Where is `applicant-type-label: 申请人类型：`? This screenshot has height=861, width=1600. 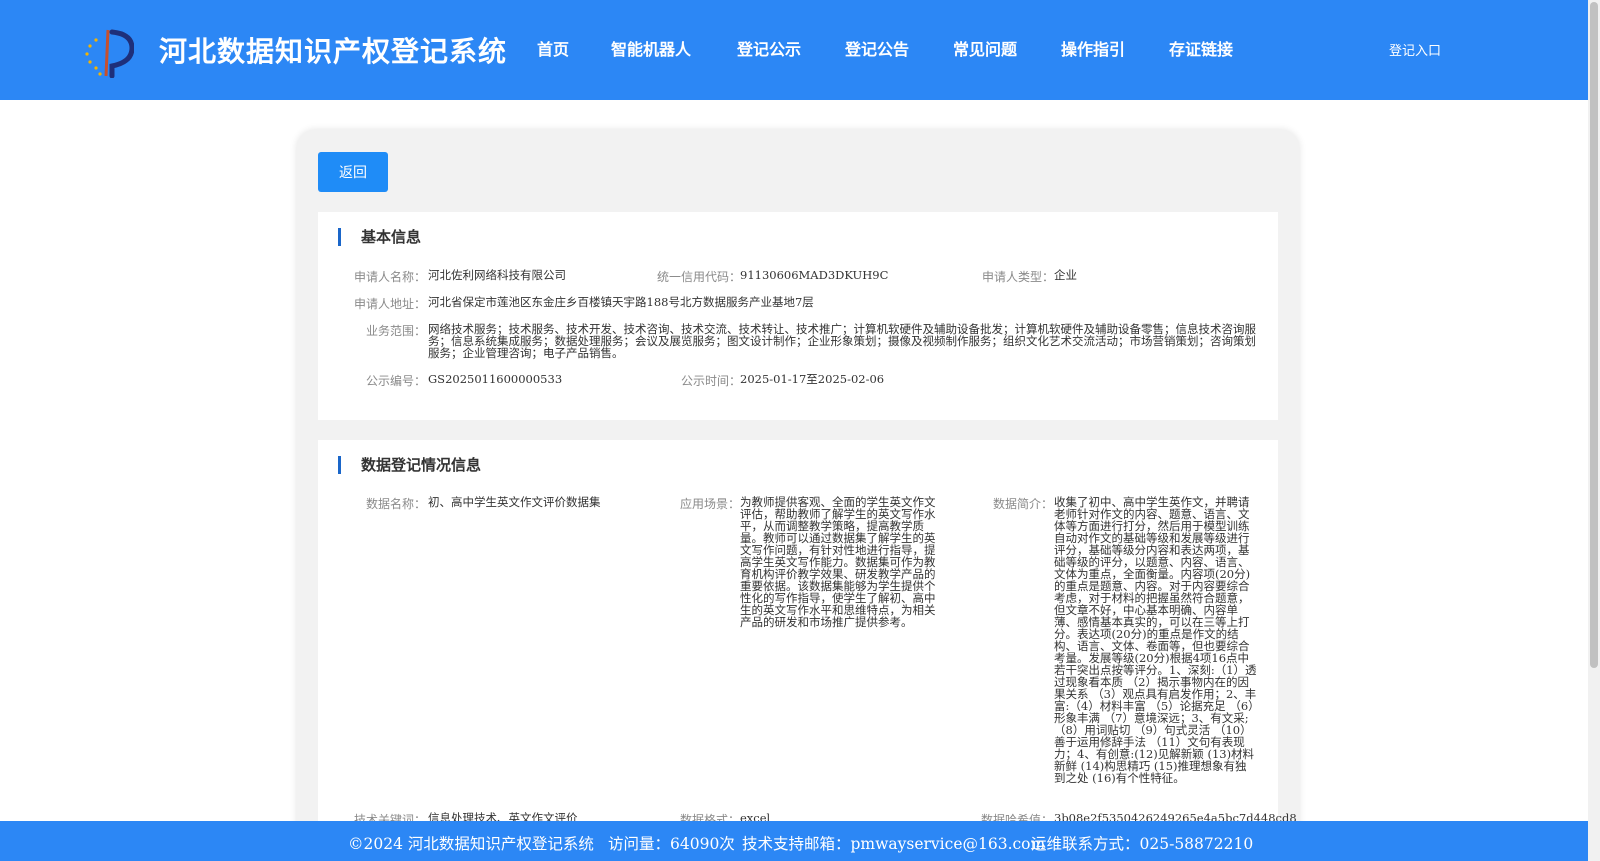 applicant-type-label: 申请人类型： is located at coordinates (1018, 277).